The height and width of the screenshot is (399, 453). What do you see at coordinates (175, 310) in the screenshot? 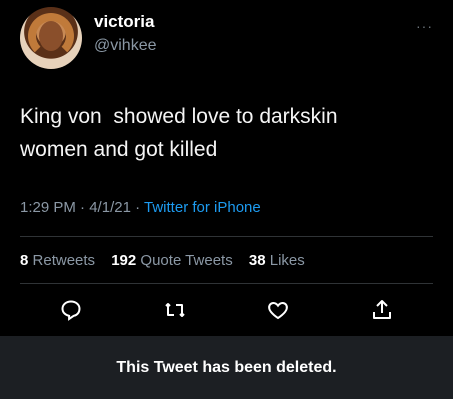
I see `retweet-icon` at bounding box center [175, 310].